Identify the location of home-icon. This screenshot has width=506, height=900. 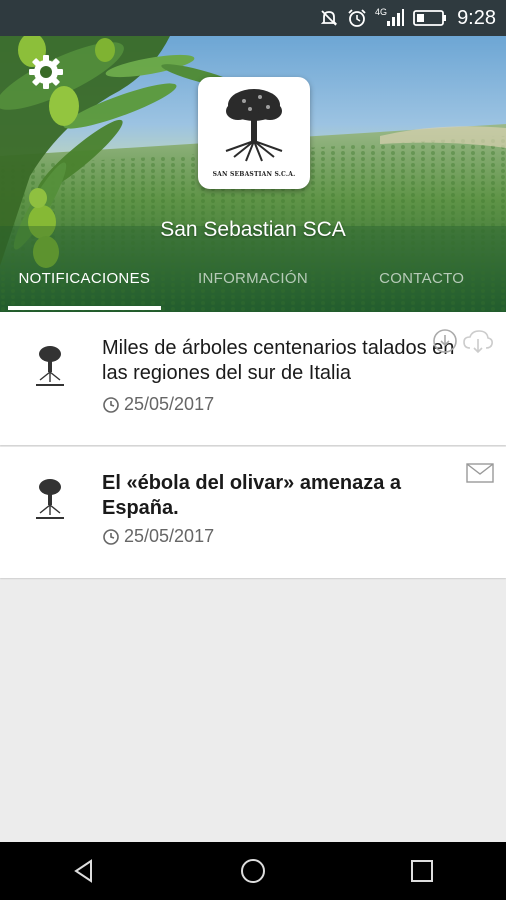
(253, 871).